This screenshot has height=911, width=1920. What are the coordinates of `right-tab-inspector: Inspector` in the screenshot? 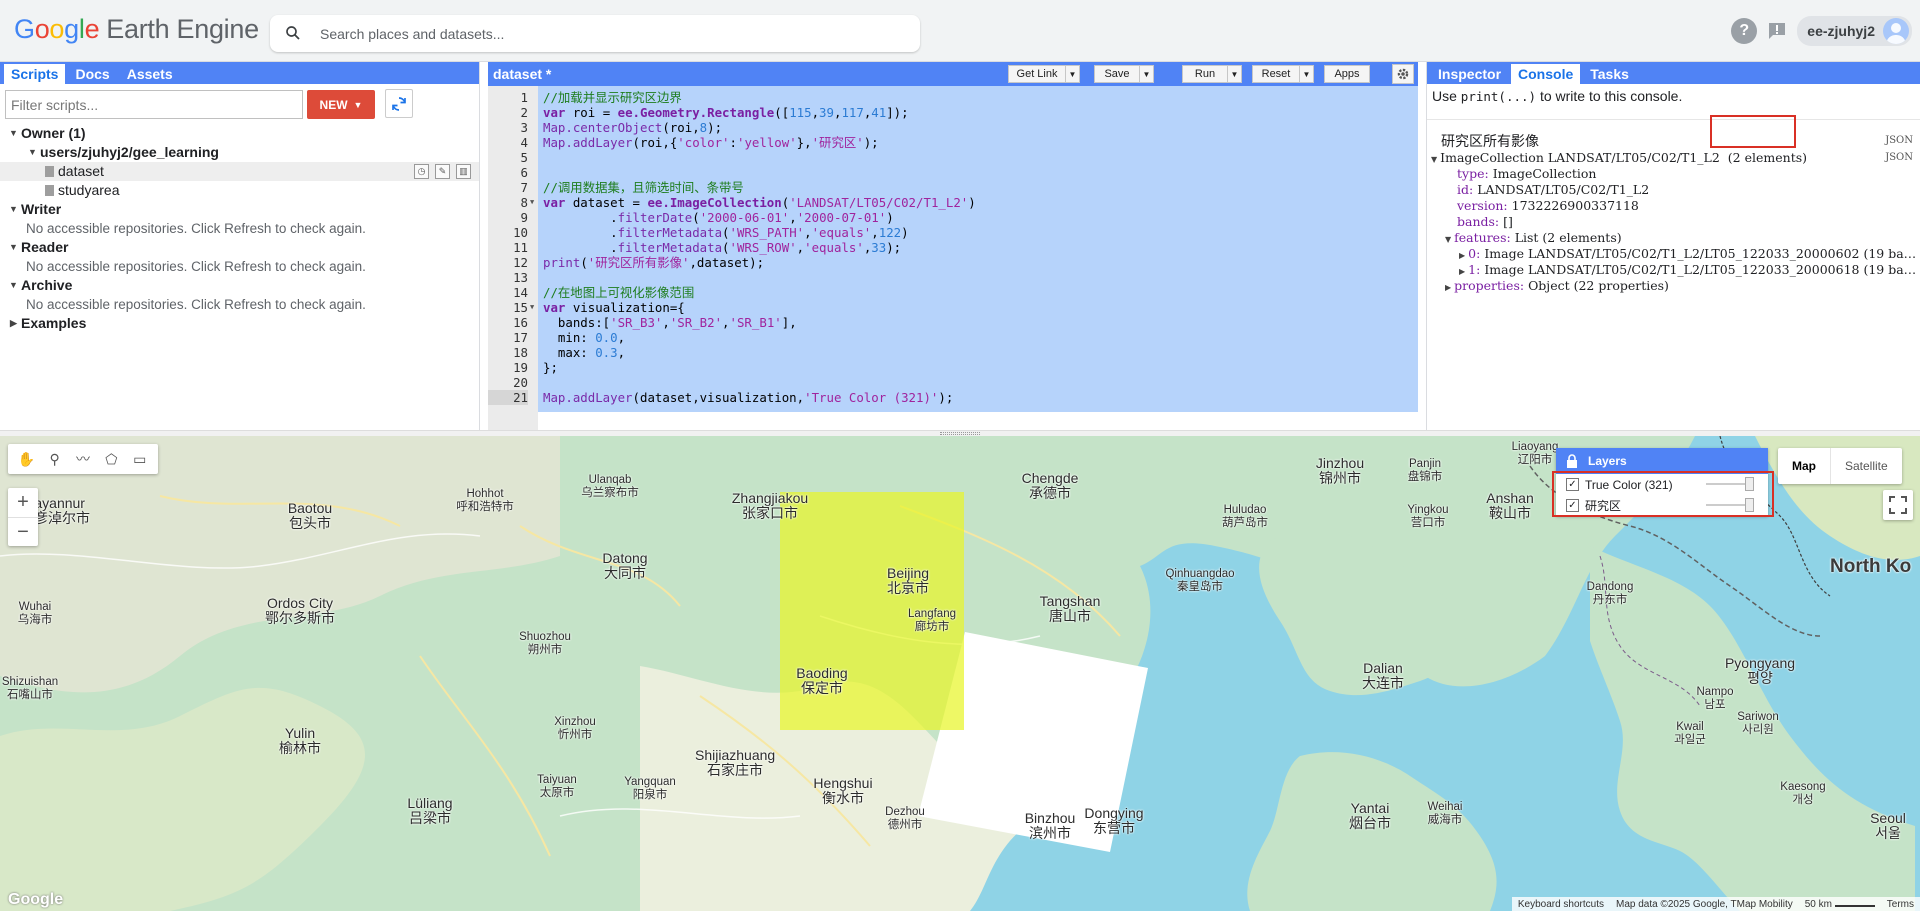 It's located at (1469, 74).